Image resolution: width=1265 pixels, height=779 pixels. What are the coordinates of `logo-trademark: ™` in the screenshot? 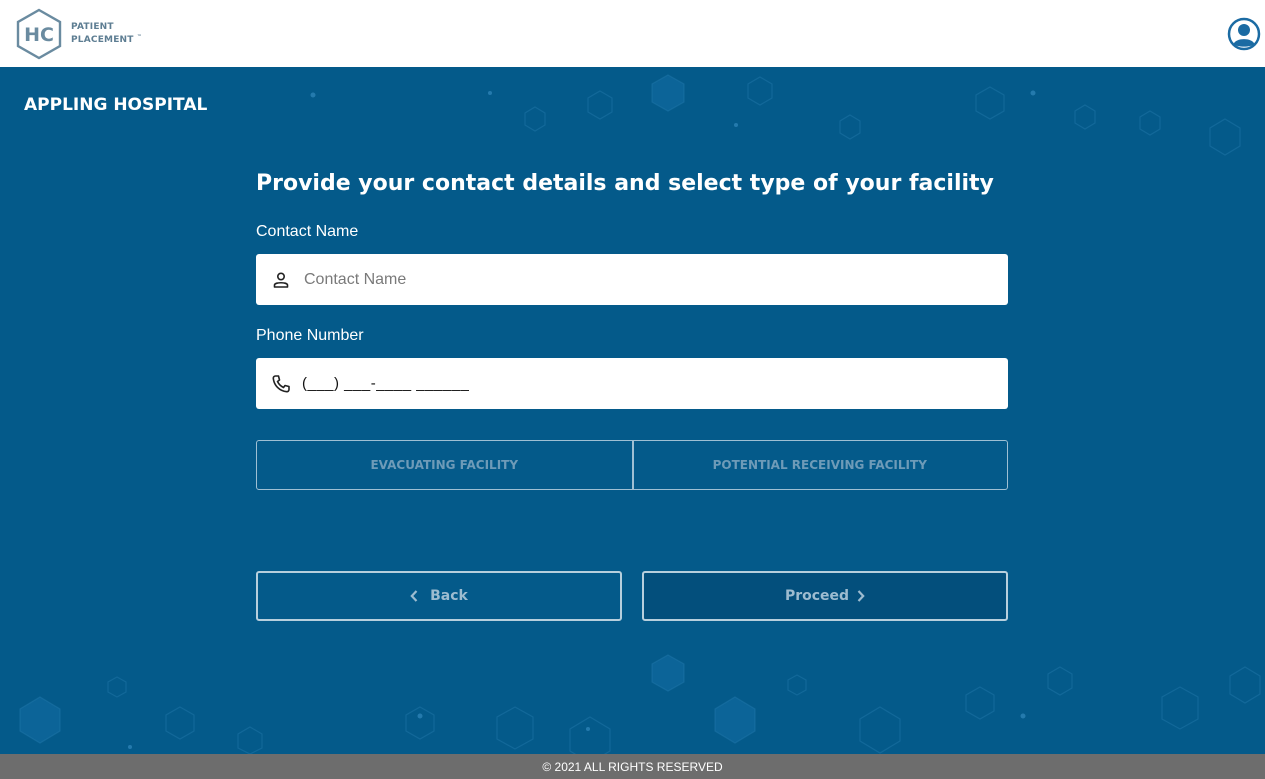 It's located at (139, 37).